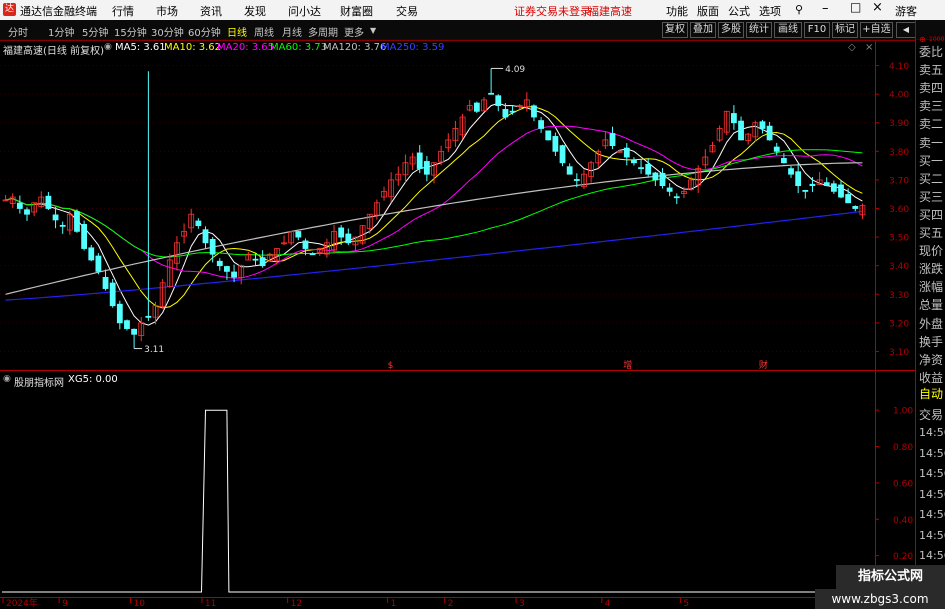 The width and height of the screenshot is (945, 609). Describe the element at coordinates (675, 30) in the screenshot. I see `fuquan-button: 复权` at that location.